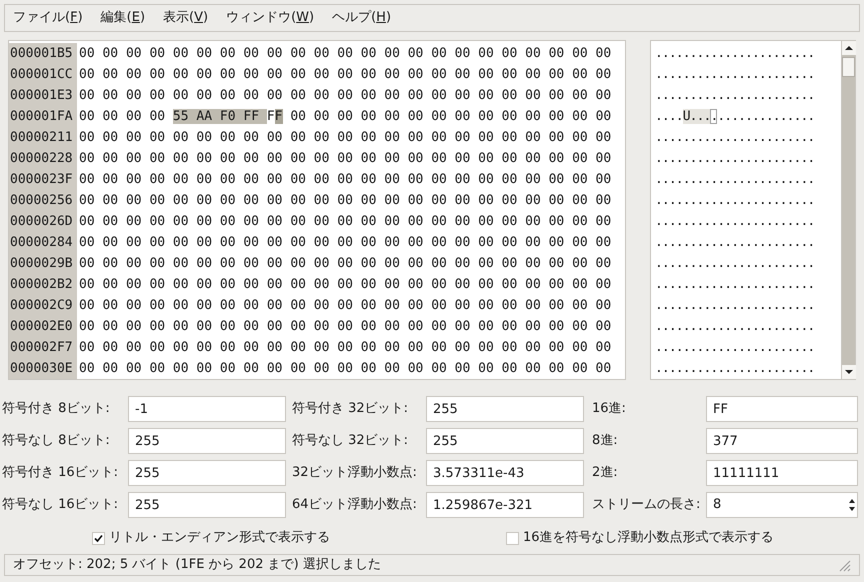 The height and width of the screenshot is (582, 864). Describe the element at coordinates (48, 18) in the screenshot. I see `menu-item: ファイル(F)` at that location.